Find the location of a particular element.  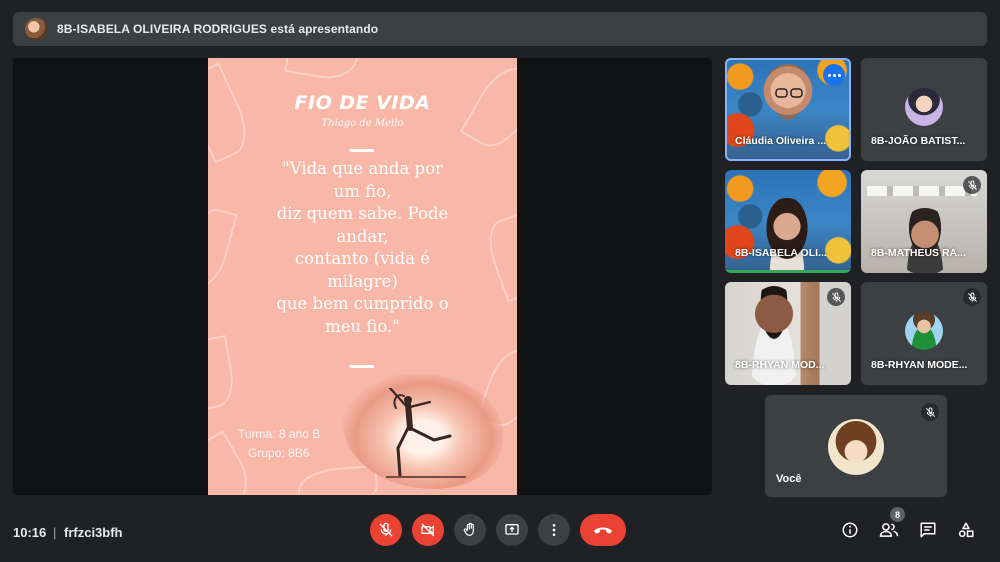

people-button is located at coordinates (889, 530).